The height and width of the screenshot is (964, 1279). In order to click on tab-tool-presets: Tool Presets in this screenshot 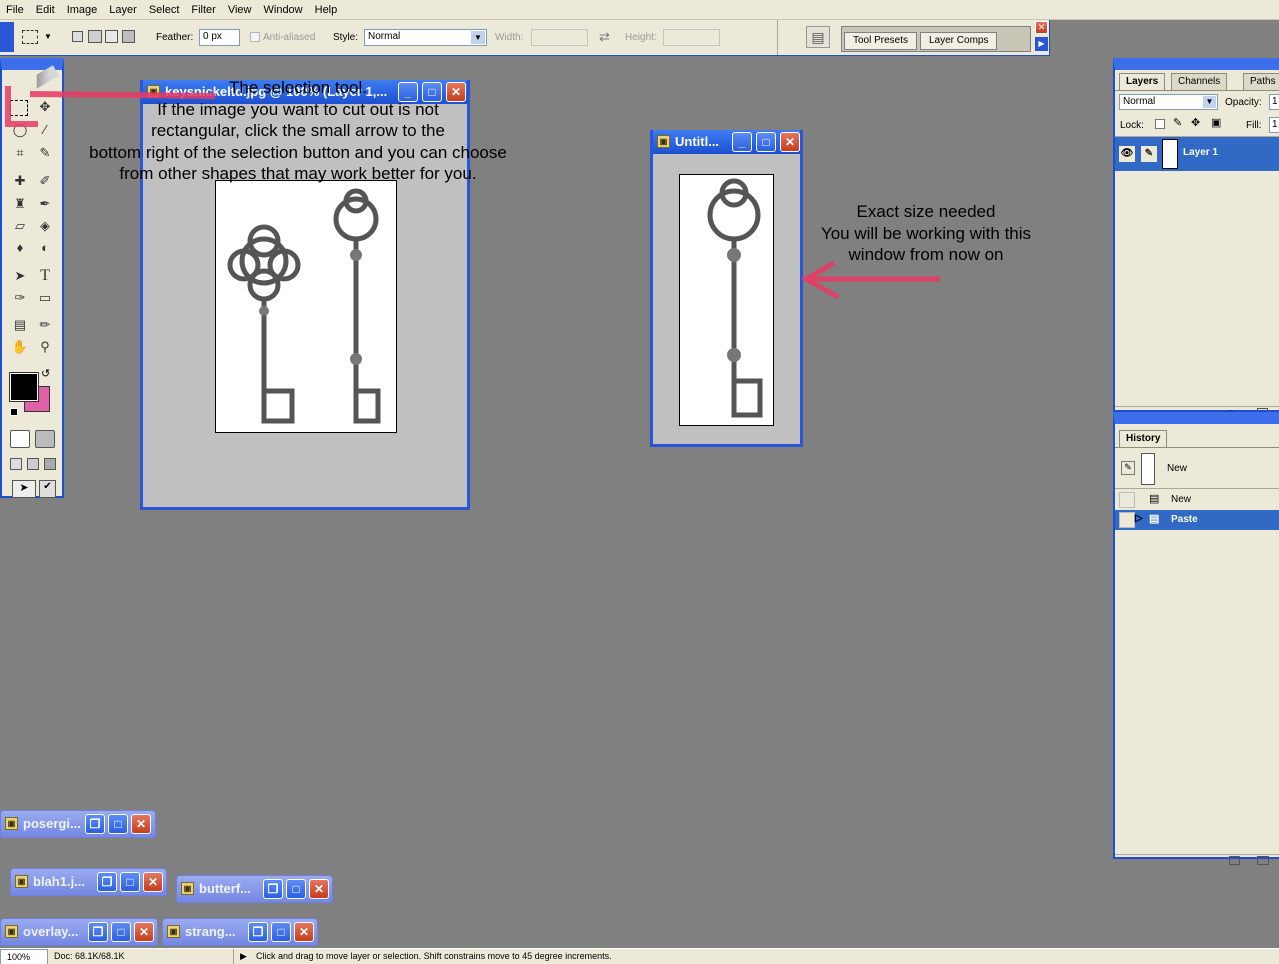, I will do `click(881, 41)`.